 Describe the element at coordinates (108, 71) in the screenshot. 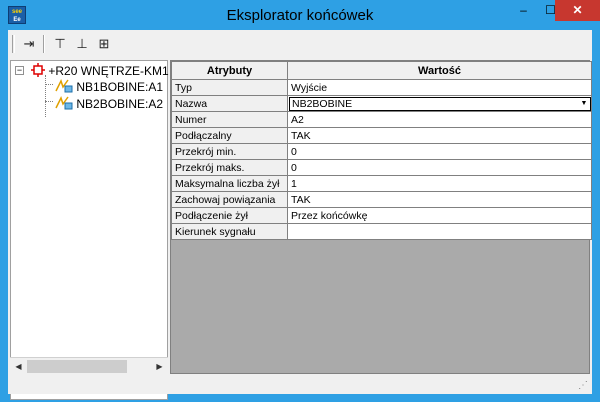

I see `tree-item-label: +R20 WNĘTRZE-KM1` at that location.